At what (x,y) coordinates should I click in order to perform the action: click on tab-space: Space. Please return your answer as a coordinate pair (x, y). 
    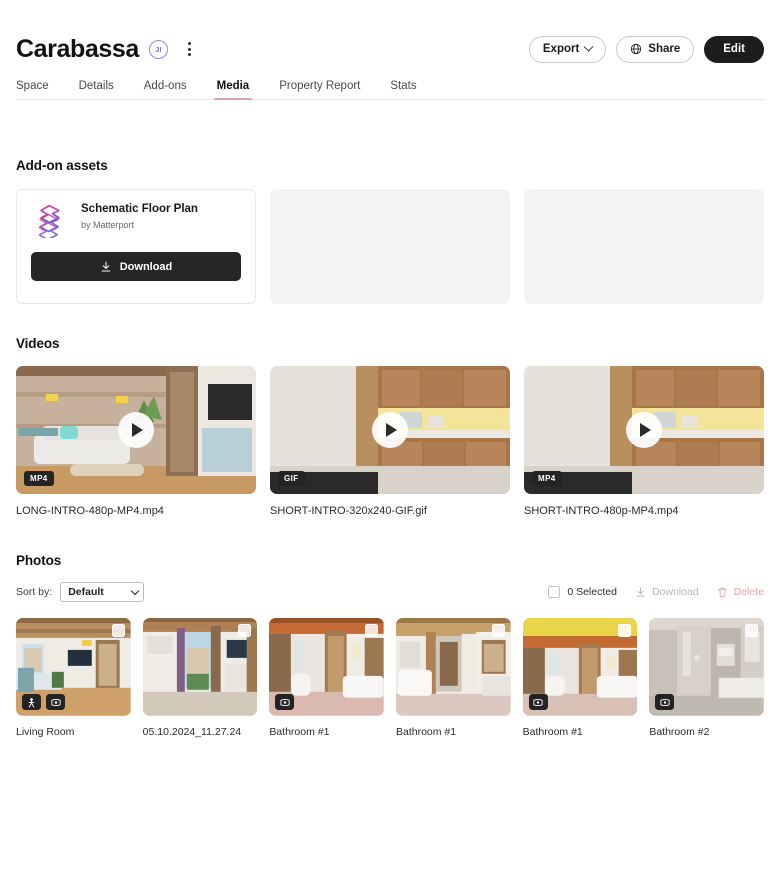
    Looking at the image, I should click on (32, 89).